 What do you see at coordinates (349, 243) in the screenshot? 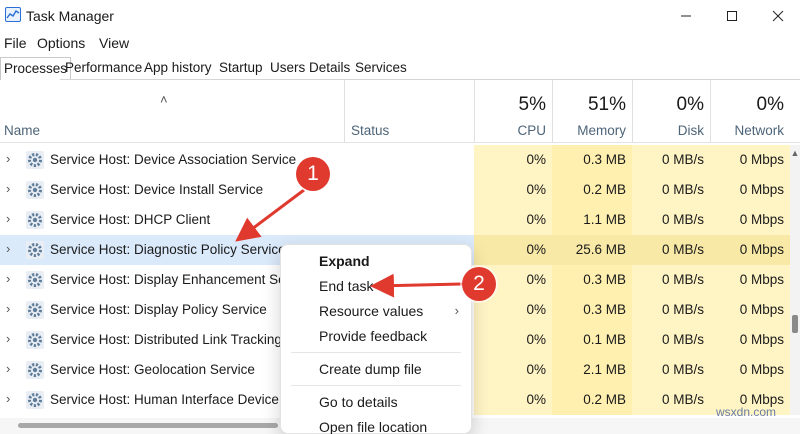
I see `annotation-arrows` at bounding box center [349, 243].